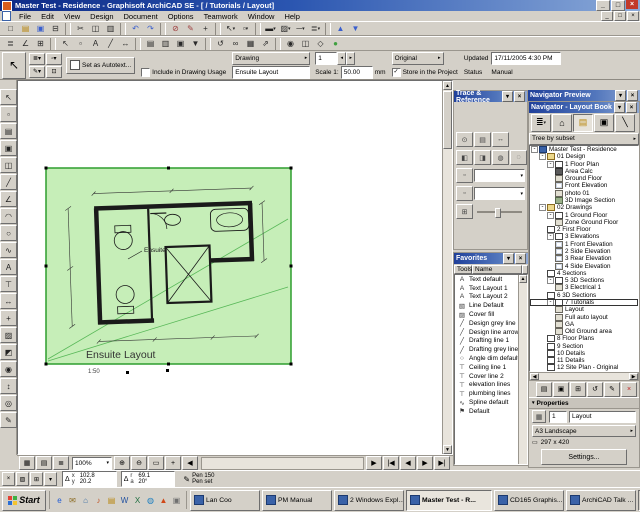 The image size is (640, 512). Describe the element at coordinates (584, 324) in the screenshot. I see `tree-item-ga: GA` at that location.